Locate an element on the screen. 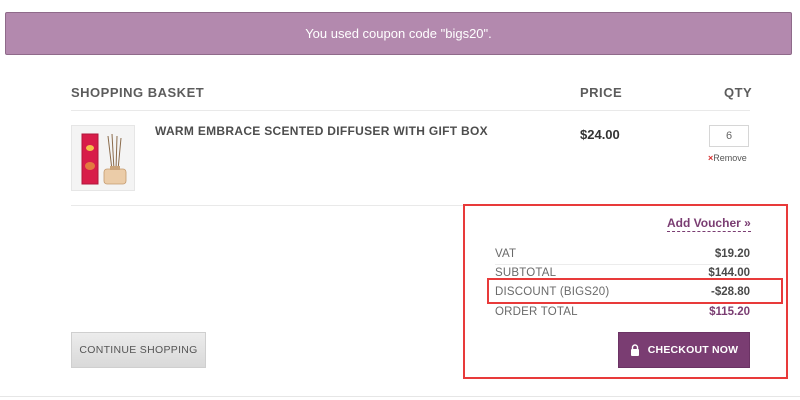 This screenshot has height=400, width=800. product-image is located at coordinates (103, 158).